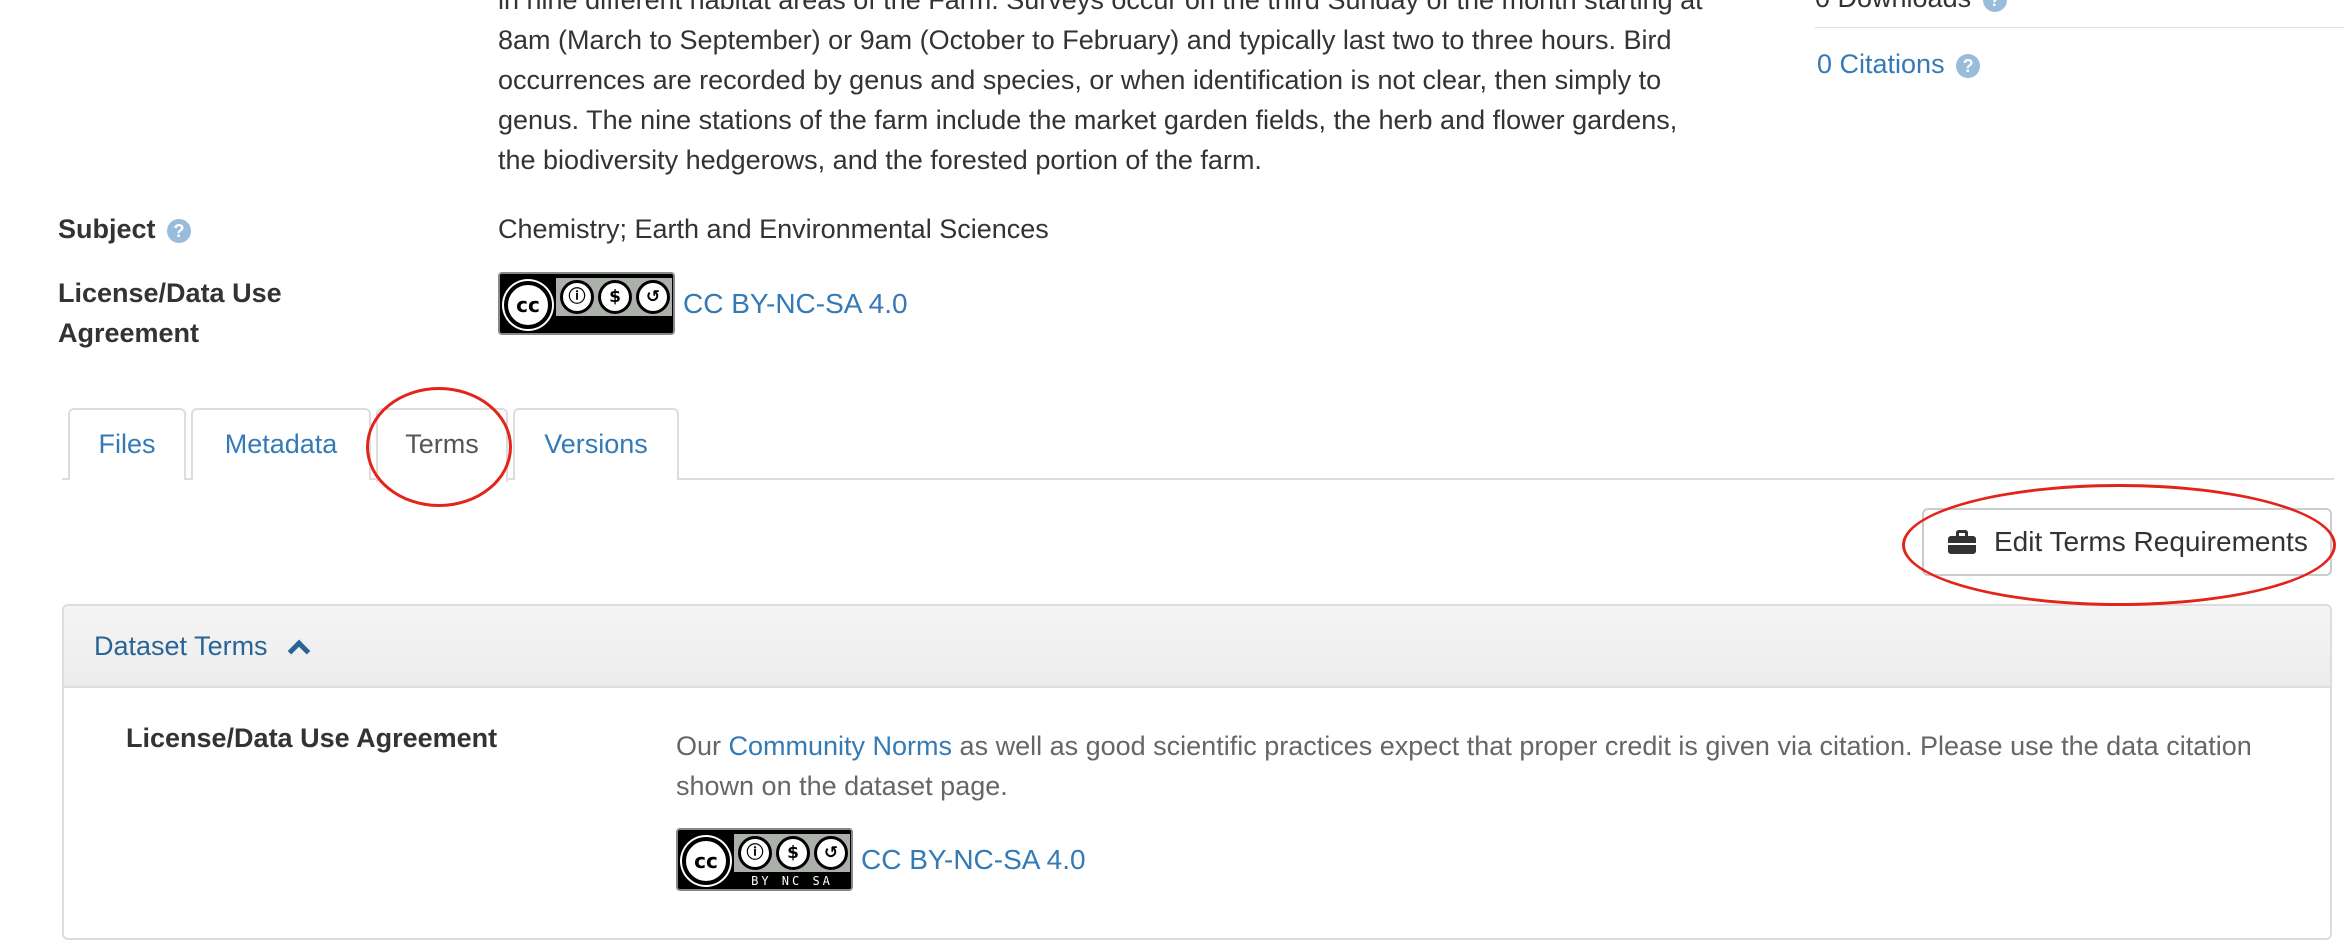  I want to click on dataset-terms-toggle: Dataset Terms, so click(1197, 647).